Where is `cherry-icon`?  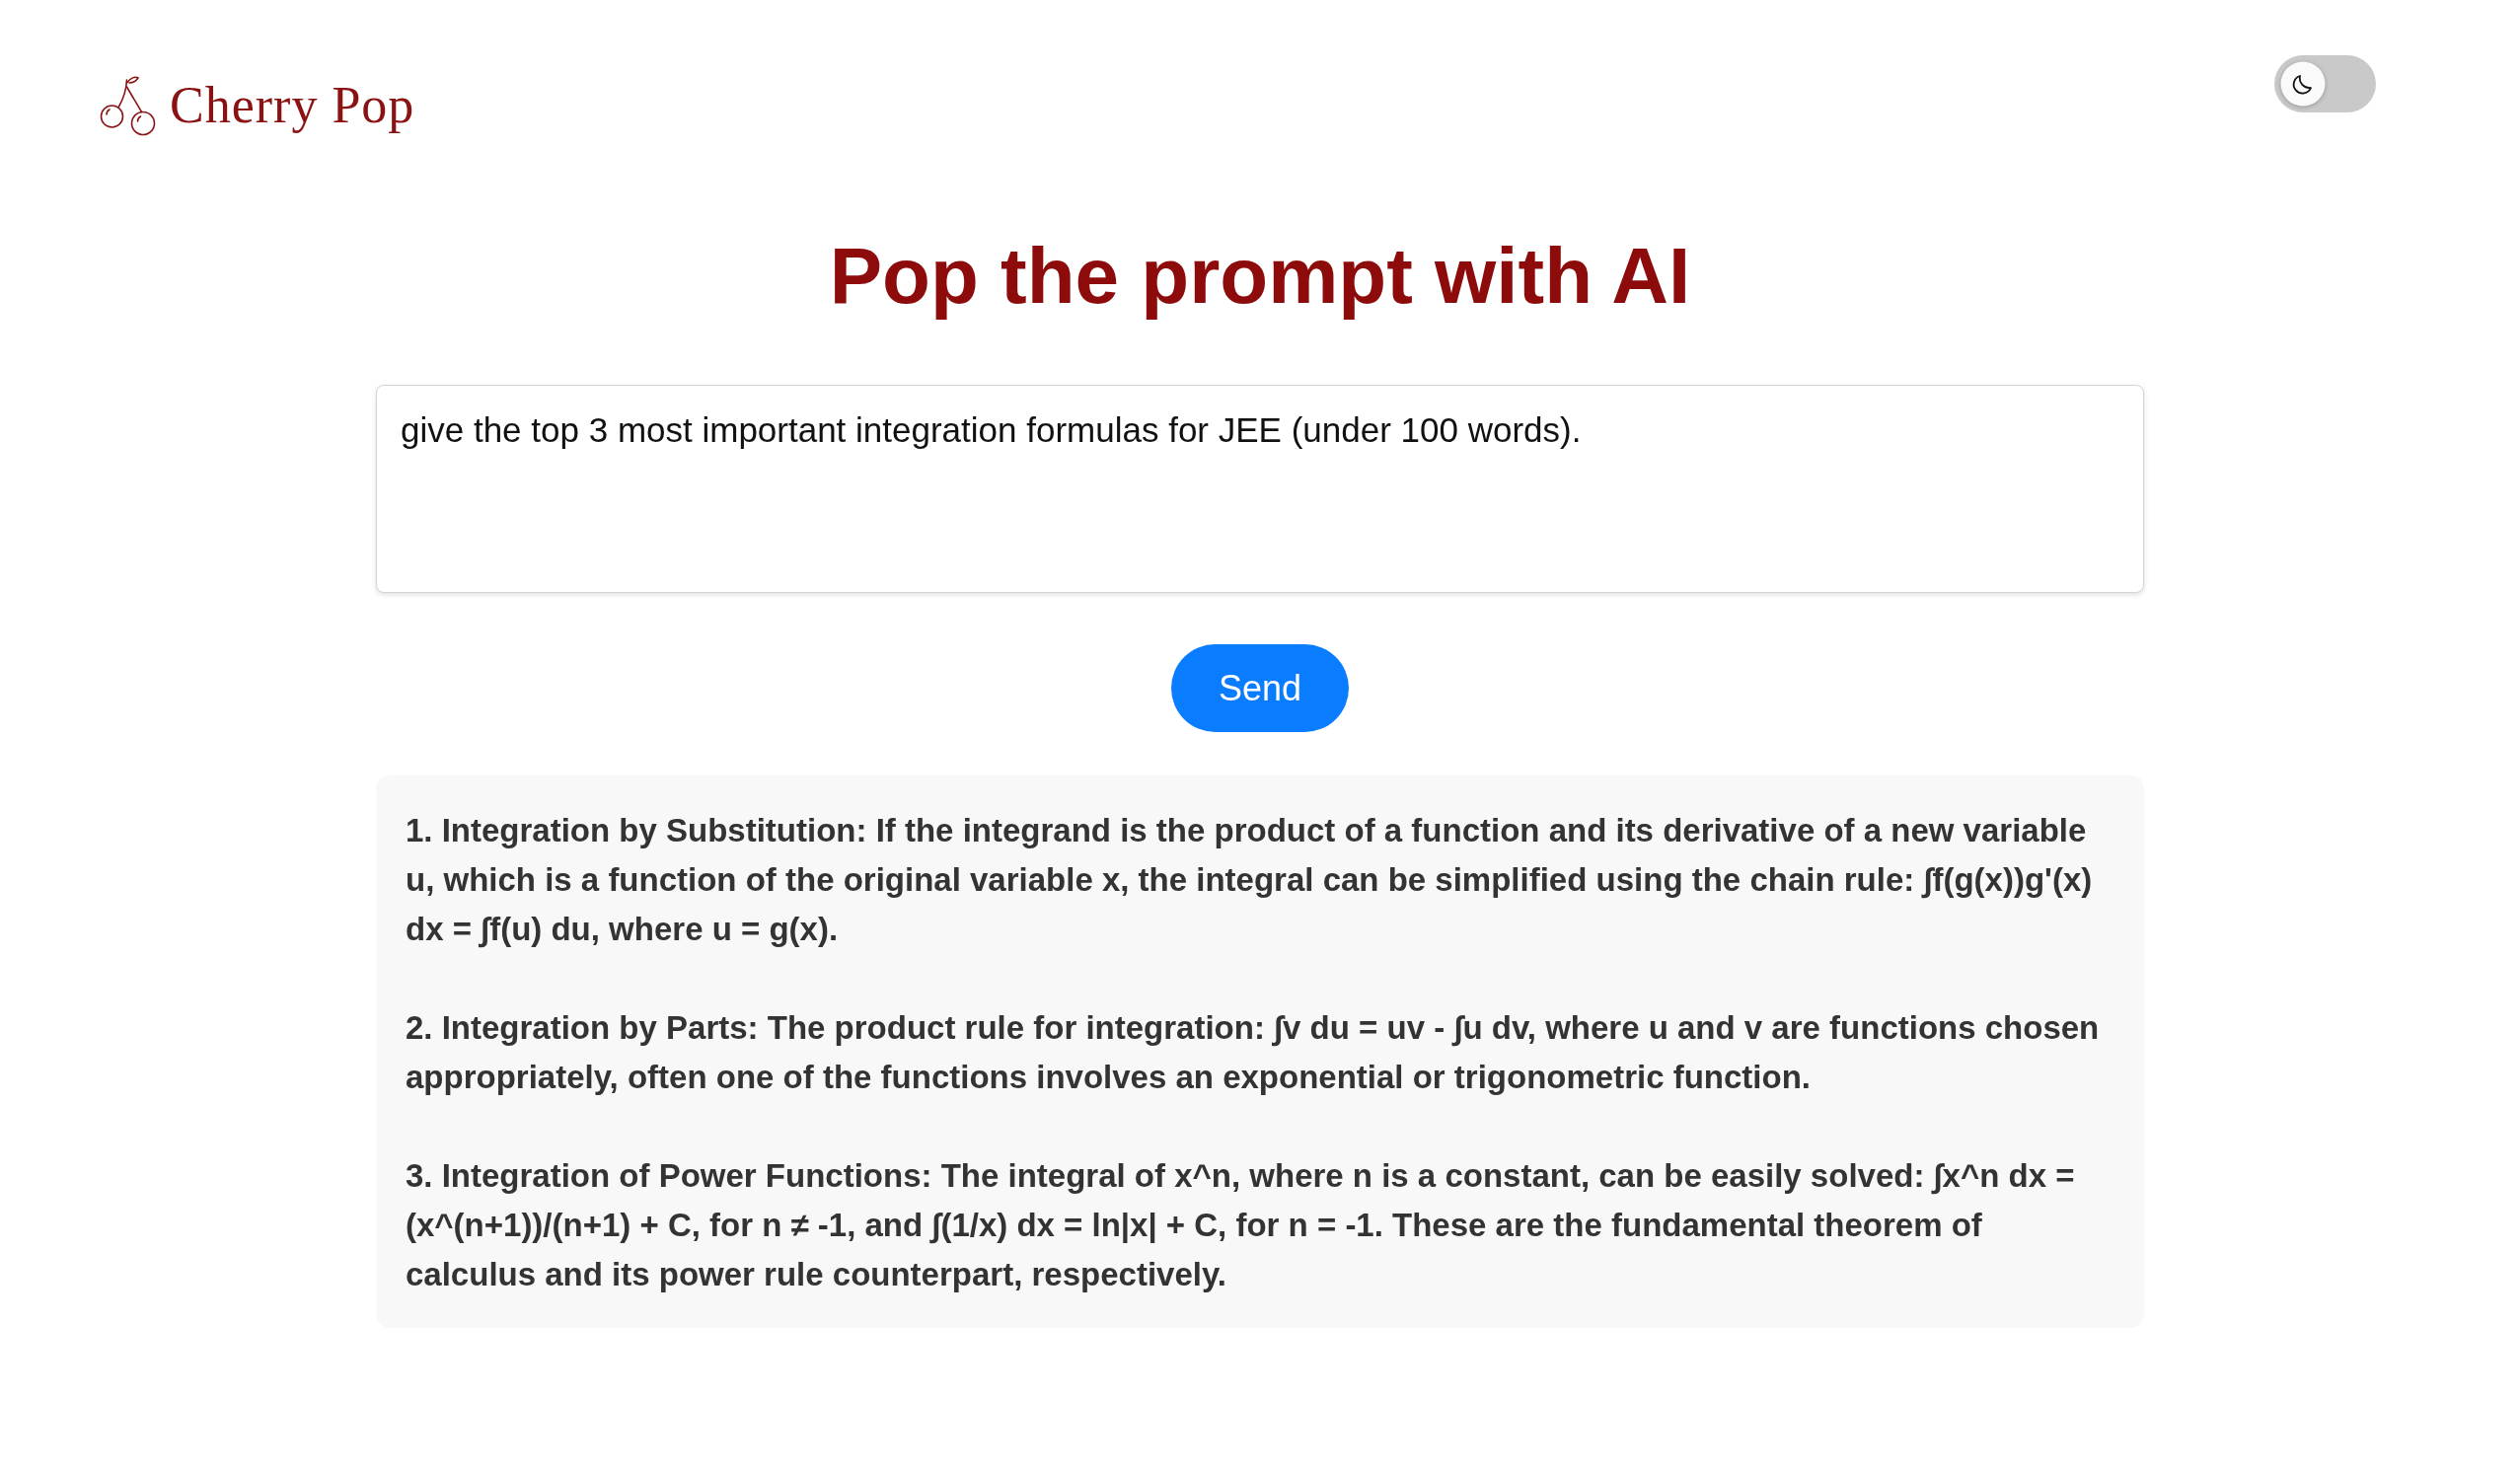
cherry-icon is located at coordinates (127, 105).